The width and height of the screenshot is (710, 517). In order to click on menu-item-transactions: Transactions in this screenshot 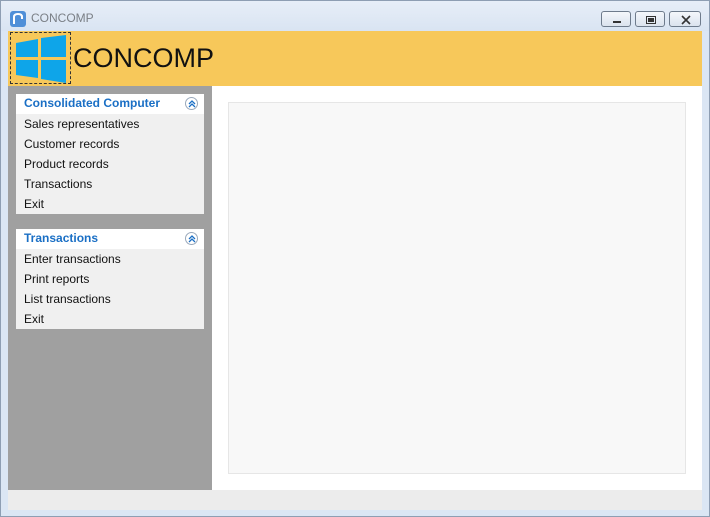, I will do `click(110, 184)`.